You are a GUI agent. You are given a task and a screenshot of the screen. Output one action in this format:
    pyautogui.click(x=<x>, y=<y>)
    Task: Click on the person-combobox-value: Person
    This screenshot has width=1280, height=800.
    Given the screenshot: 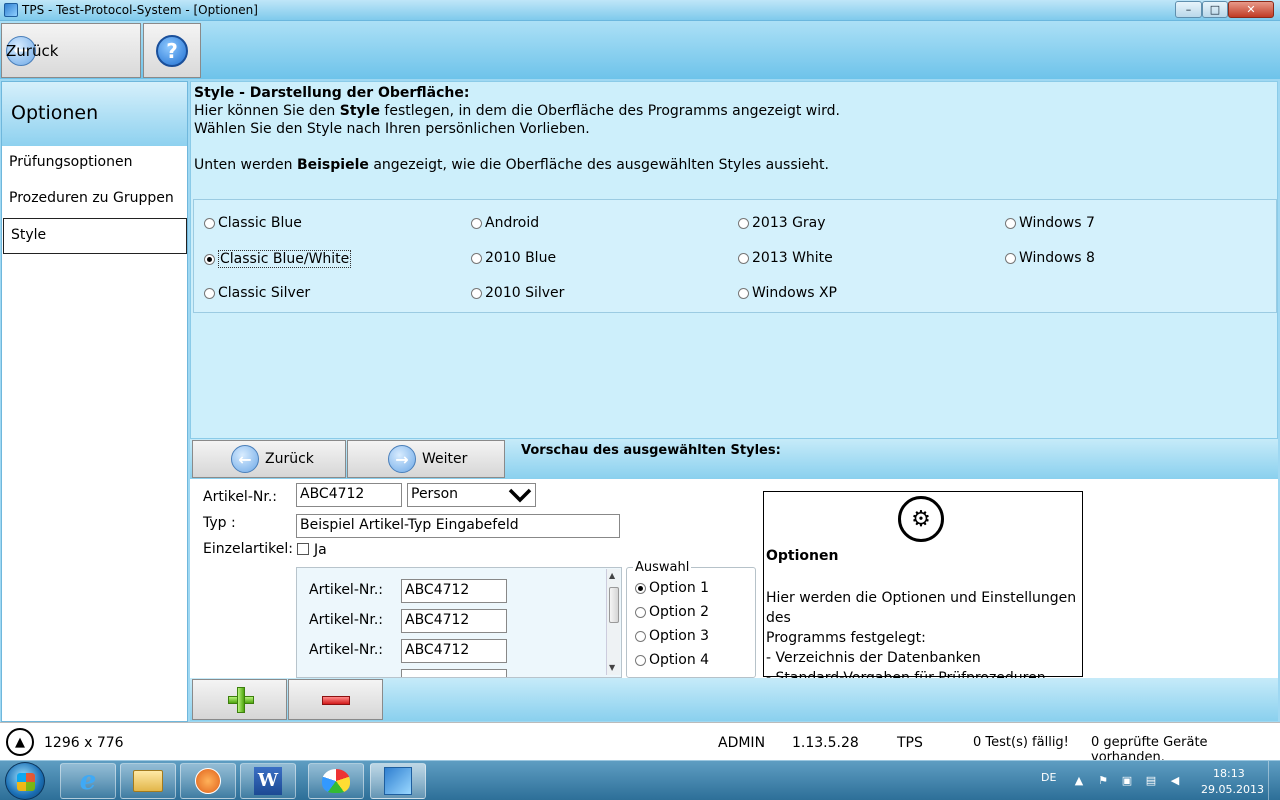 What is the action you would take?
    pyautogui.click(x=435, y=494)
    